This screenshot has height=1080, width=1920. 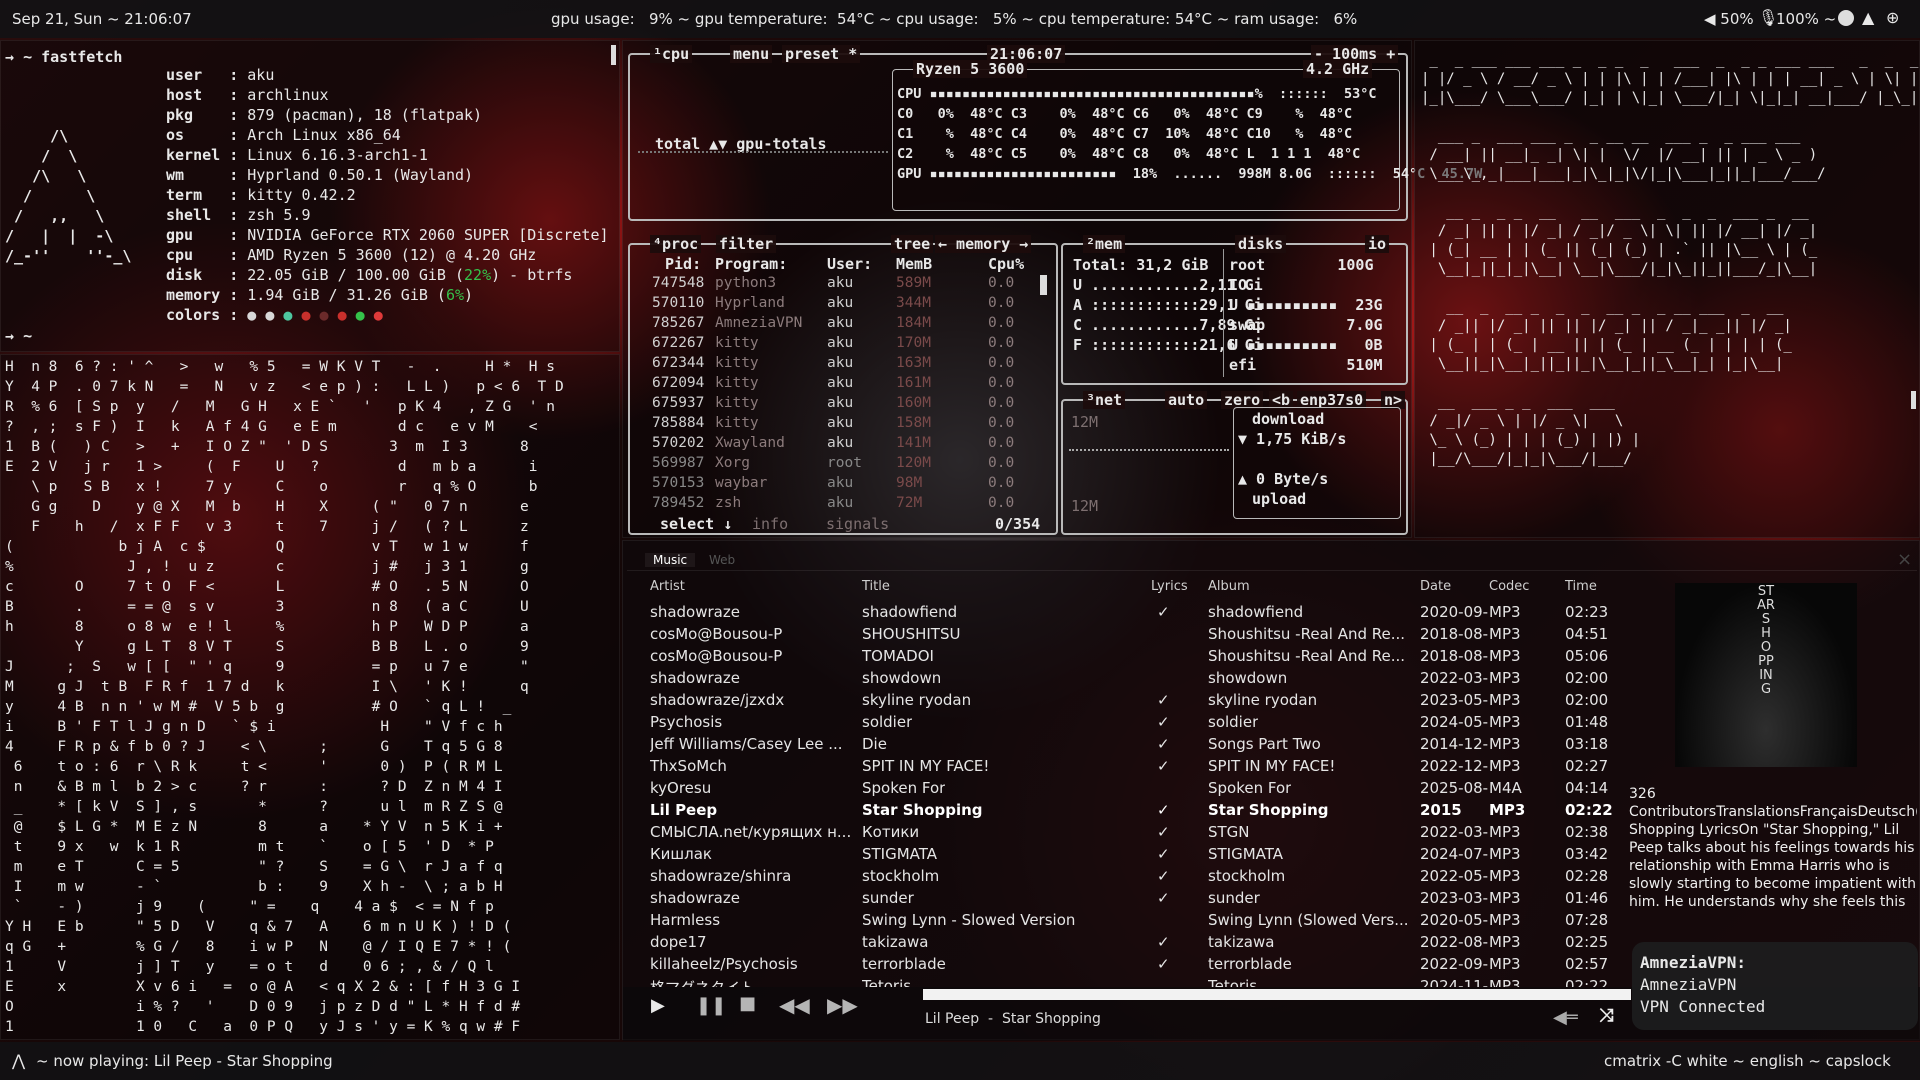 I want to click on memory-sort-tab: ← memory →, so click(x=983, y=244).